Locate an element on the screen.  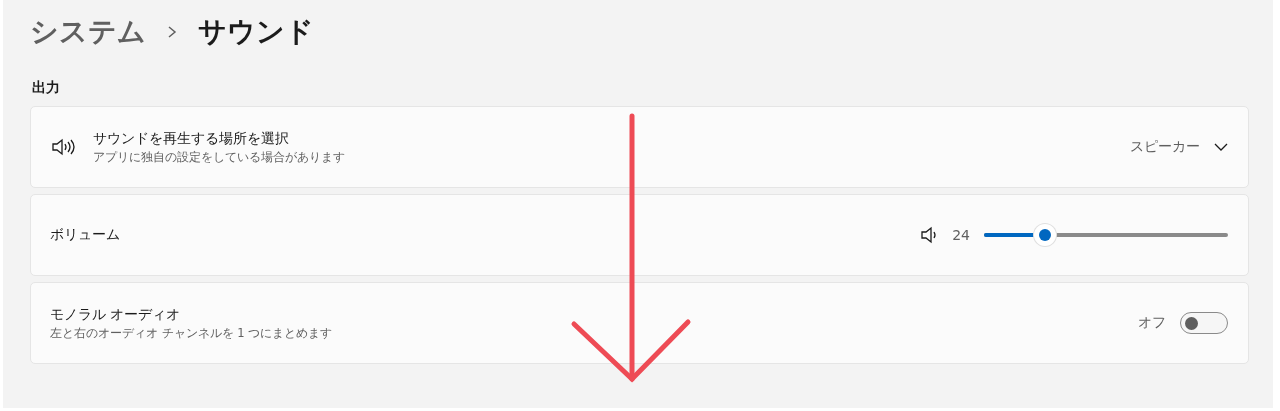
setting-title: ボリューム is located at coordinates (85, 235).